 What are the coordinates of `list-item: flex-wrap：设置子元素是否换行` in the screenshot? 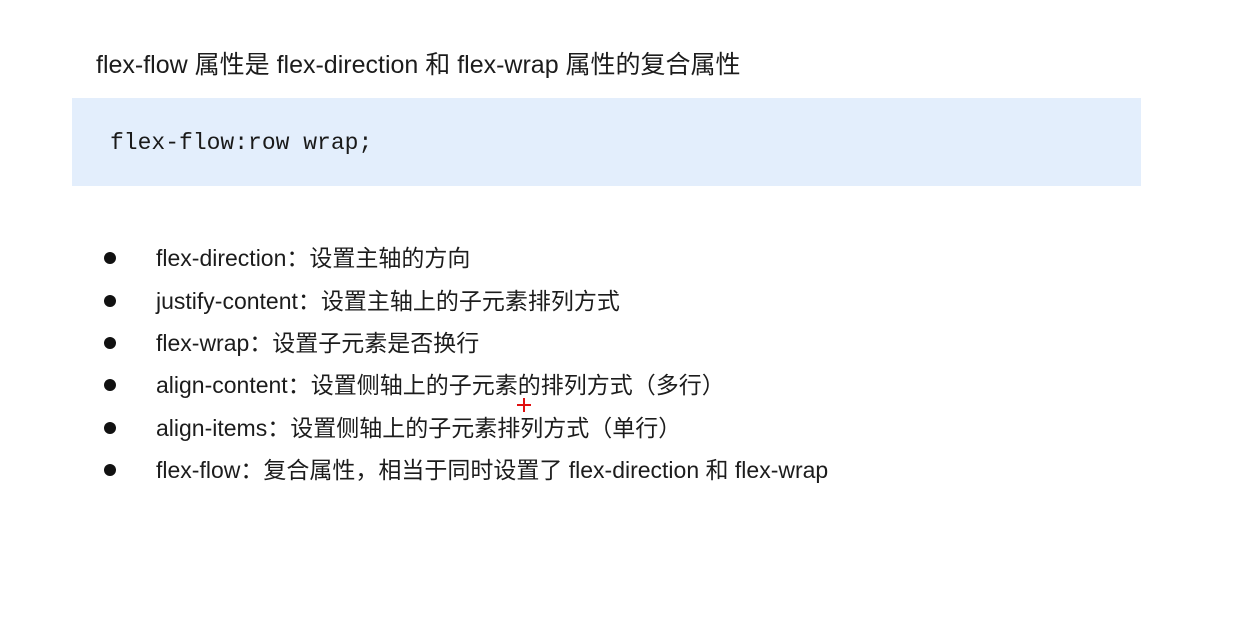 It's located at (466, 343).